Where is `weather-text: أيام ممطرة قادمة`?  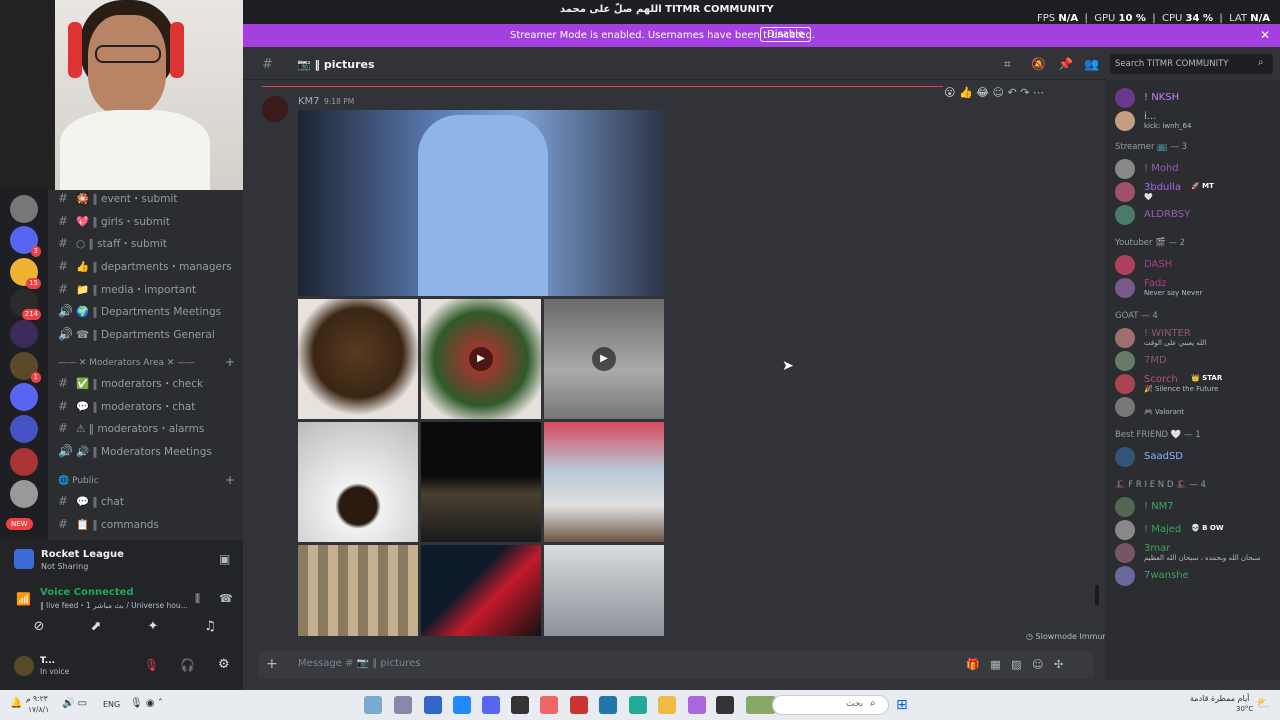 weather-text: أيام ممطرة قادمة is located at coordinates (1219, 698).